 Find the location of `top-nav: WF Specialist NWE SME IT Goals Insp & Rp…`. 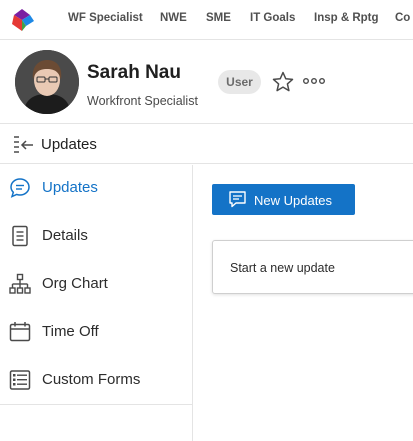

top-nav: WF Specialist NWE SME IT Goals Insp & Rp… is located at coordinates (206, 20).